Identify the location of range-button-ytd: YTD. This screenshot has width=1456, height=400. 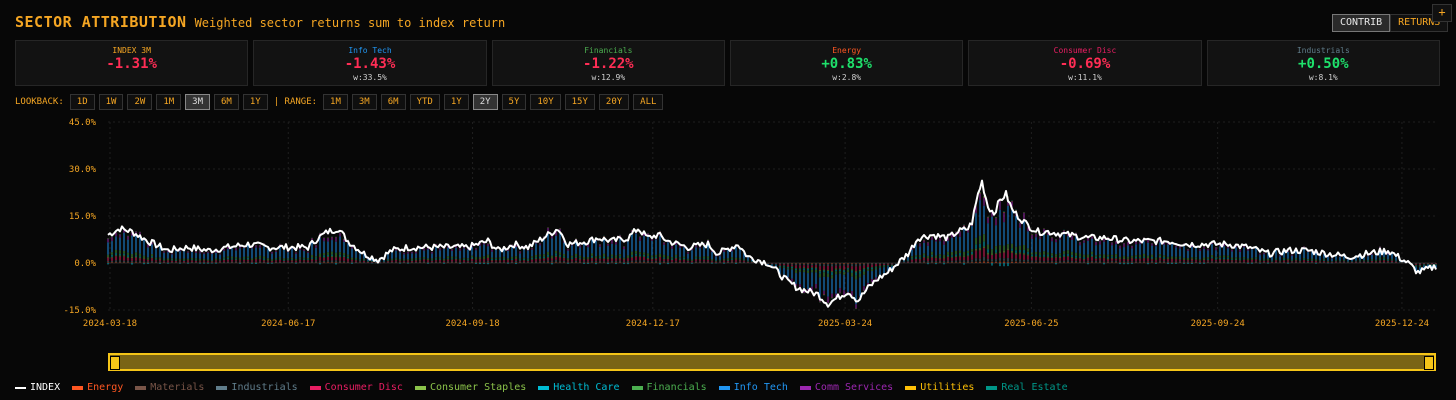
(424, 102).